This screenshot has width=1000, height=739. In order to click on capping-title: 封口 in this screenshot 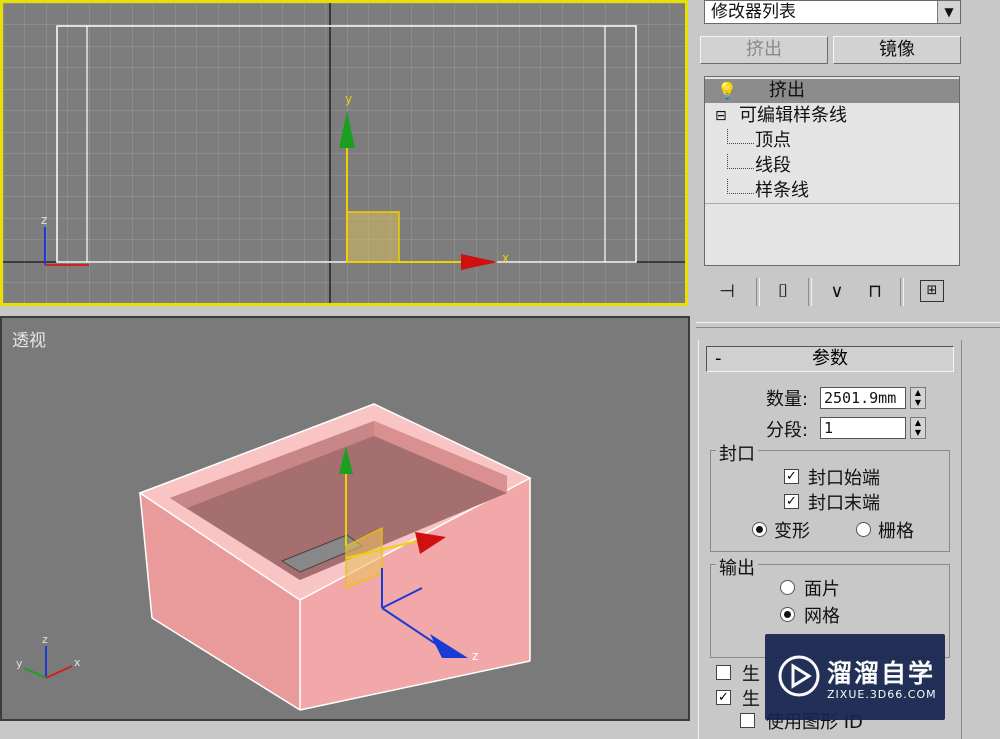, I will do `click(737, 453)`.